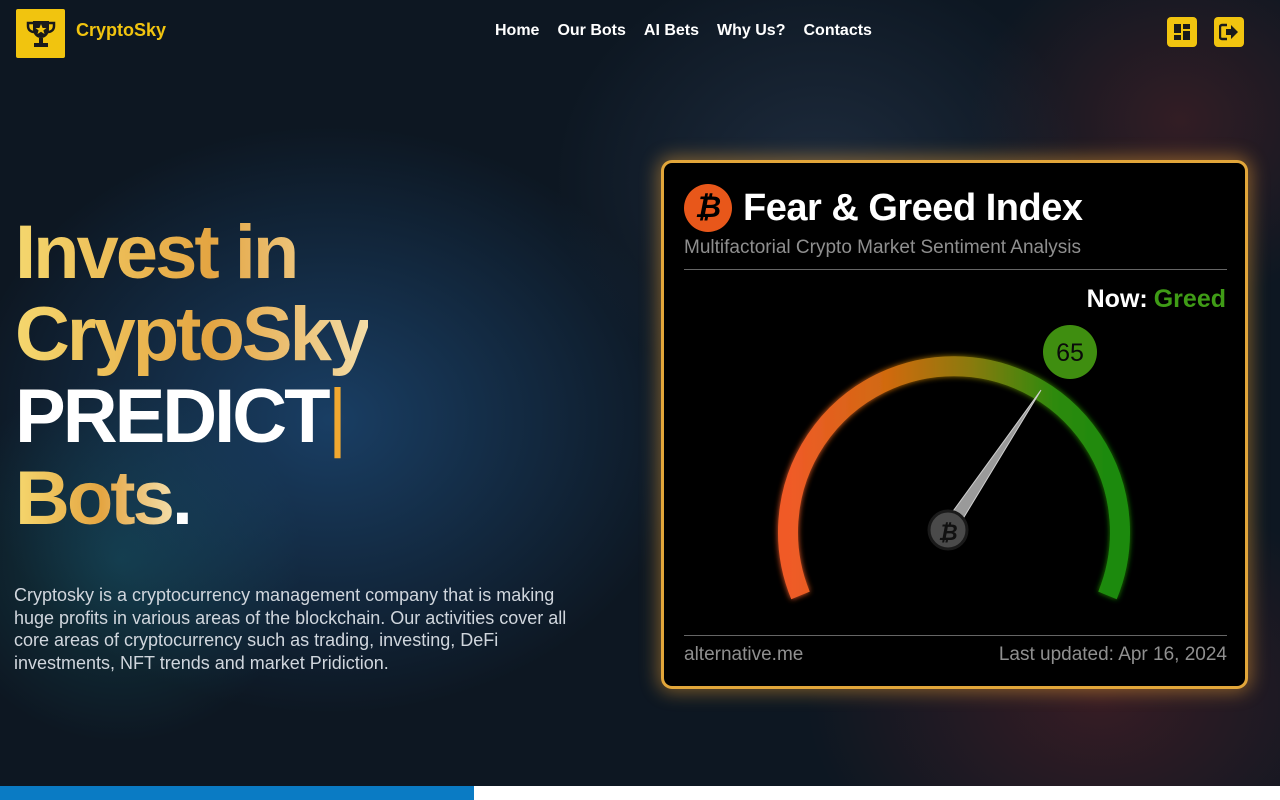  I want to click on hero-line-3: PREDICT|, so click(191, 417).